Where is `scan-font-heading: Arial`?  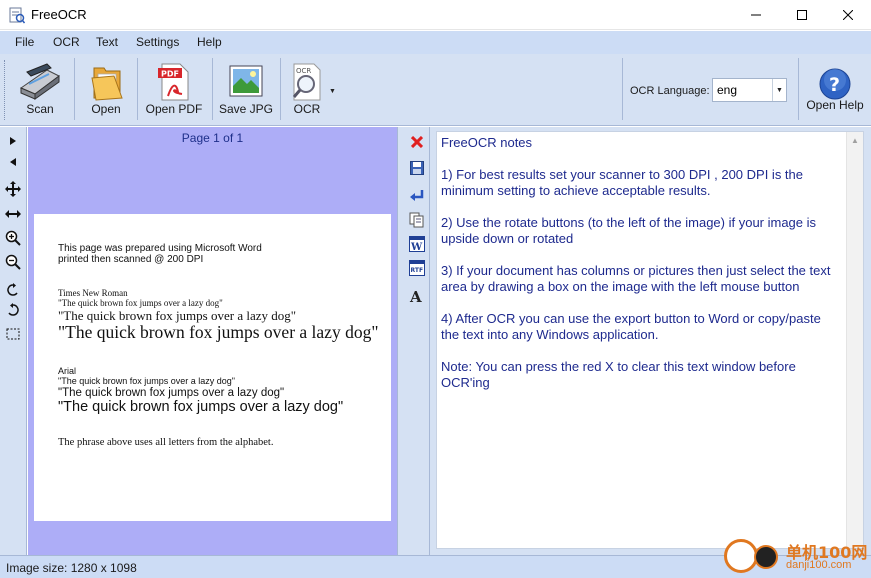 scan-font-heading: Arial is located at coordinates (67, 371).